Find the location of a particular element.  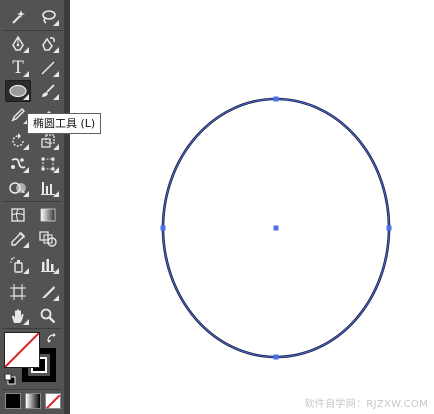

watermark: 软件自学网：RJZXW.COM is located at coordinates (366, 404).